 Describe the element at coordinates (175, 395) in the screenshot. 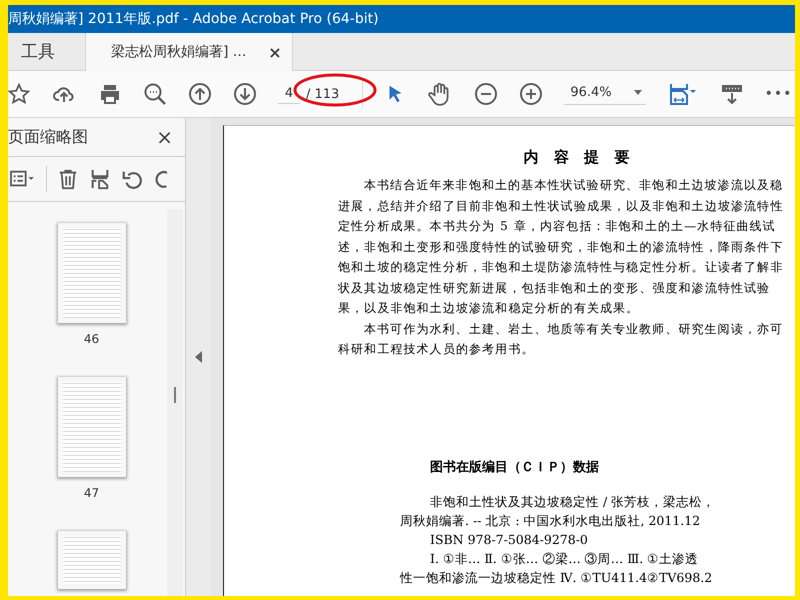

I see `scrollbar-thumb` at that location.